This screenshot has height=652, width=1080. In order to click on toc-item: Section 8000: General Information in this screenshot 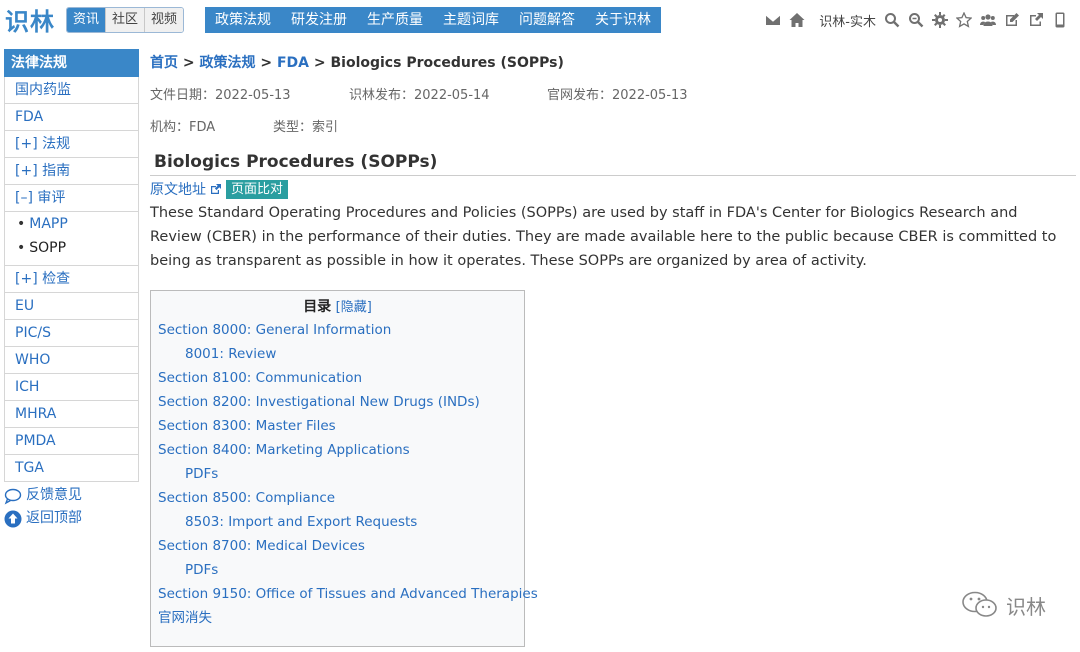, I will do `click(337, 330)`.